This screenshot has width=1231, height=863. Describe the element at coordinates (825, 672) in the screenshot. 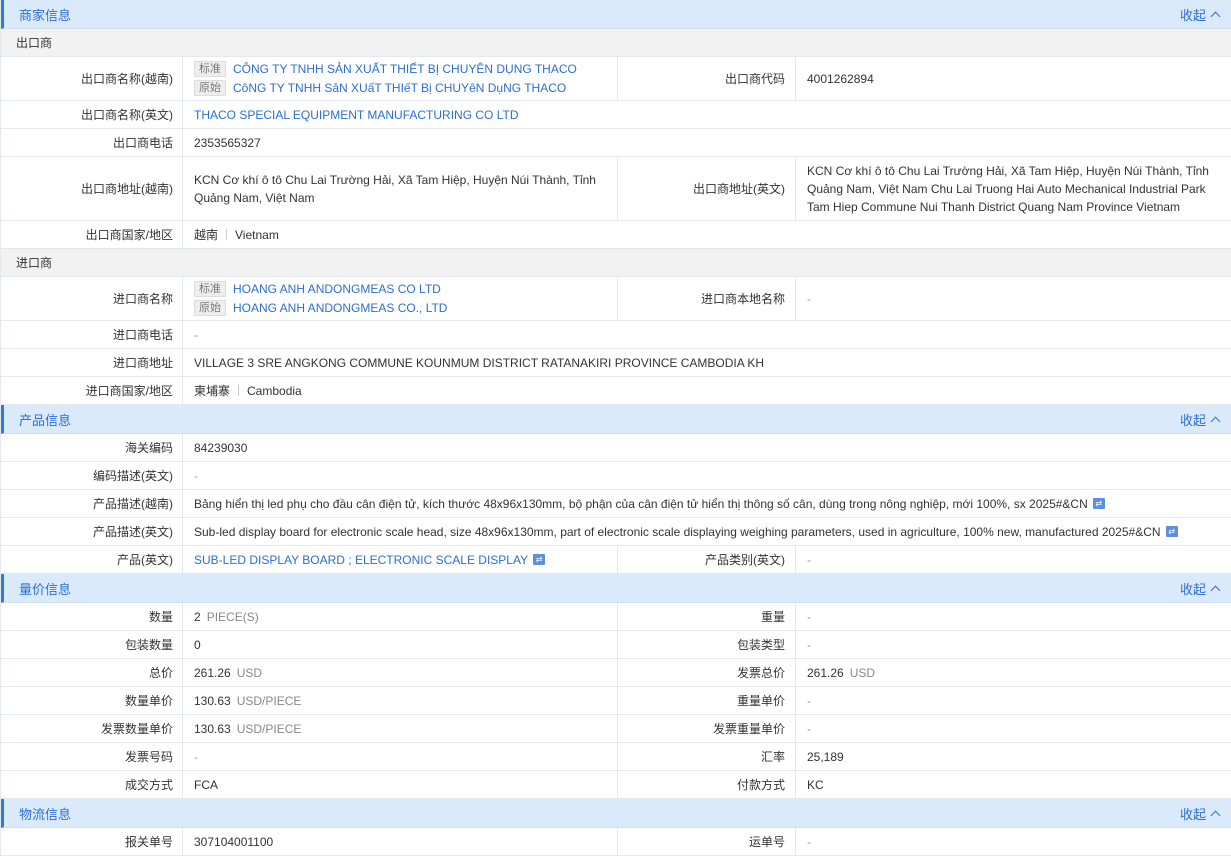

I see `invoice-total: 261.26` at that location.